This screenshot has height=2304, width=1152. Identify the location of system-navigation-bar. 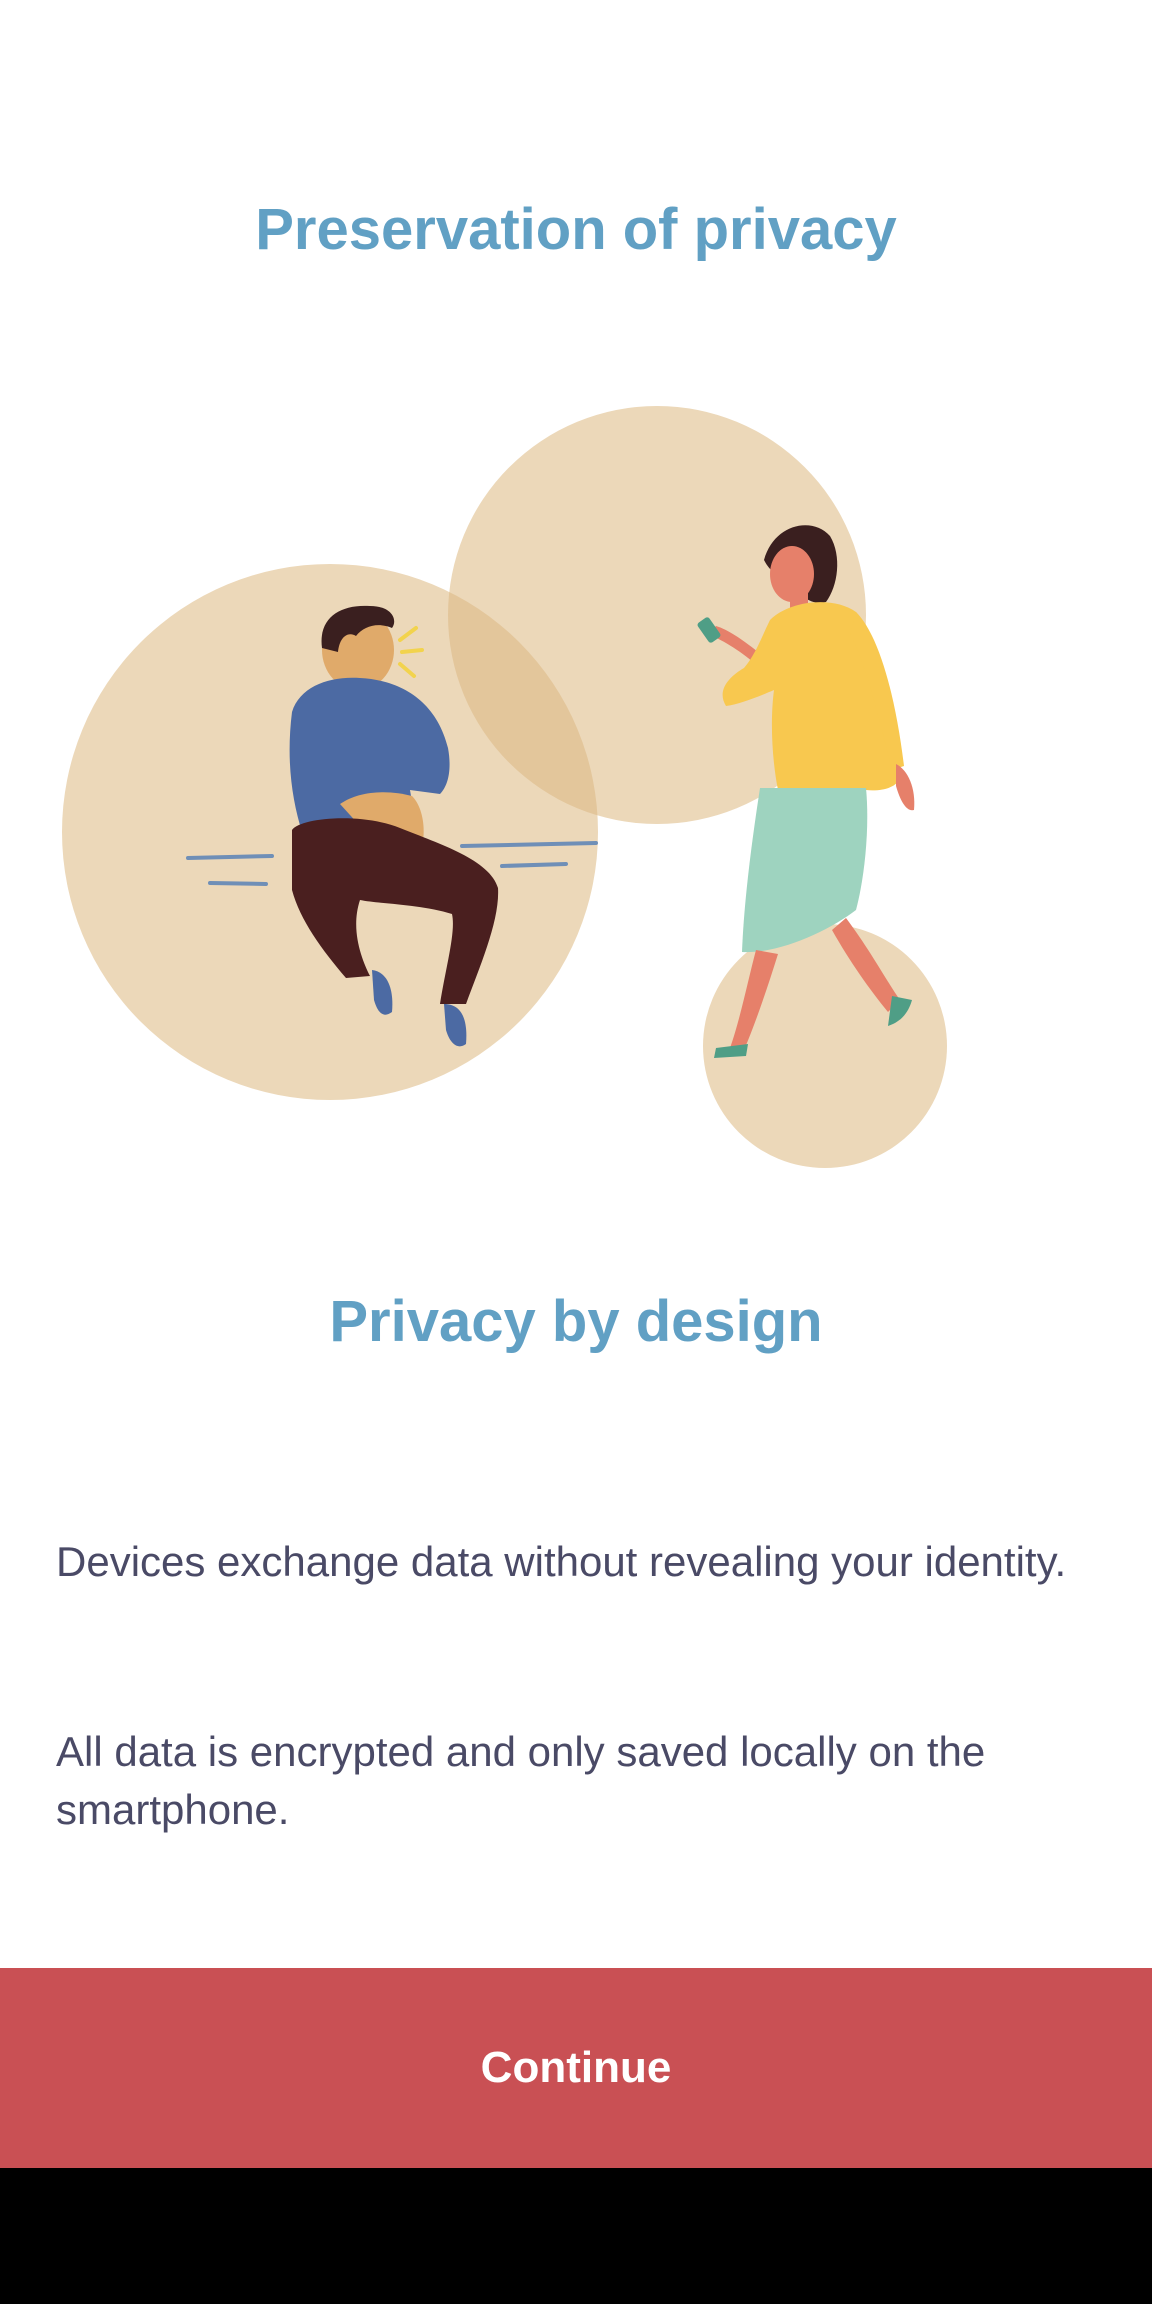
(576, 2236).